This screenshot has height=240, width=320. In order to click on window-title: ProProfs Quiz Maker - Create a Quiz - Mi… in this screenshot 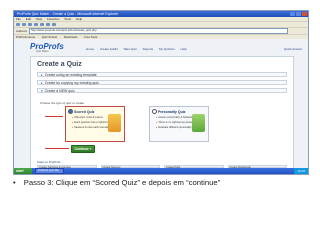, I will do `click(68, 14)`.